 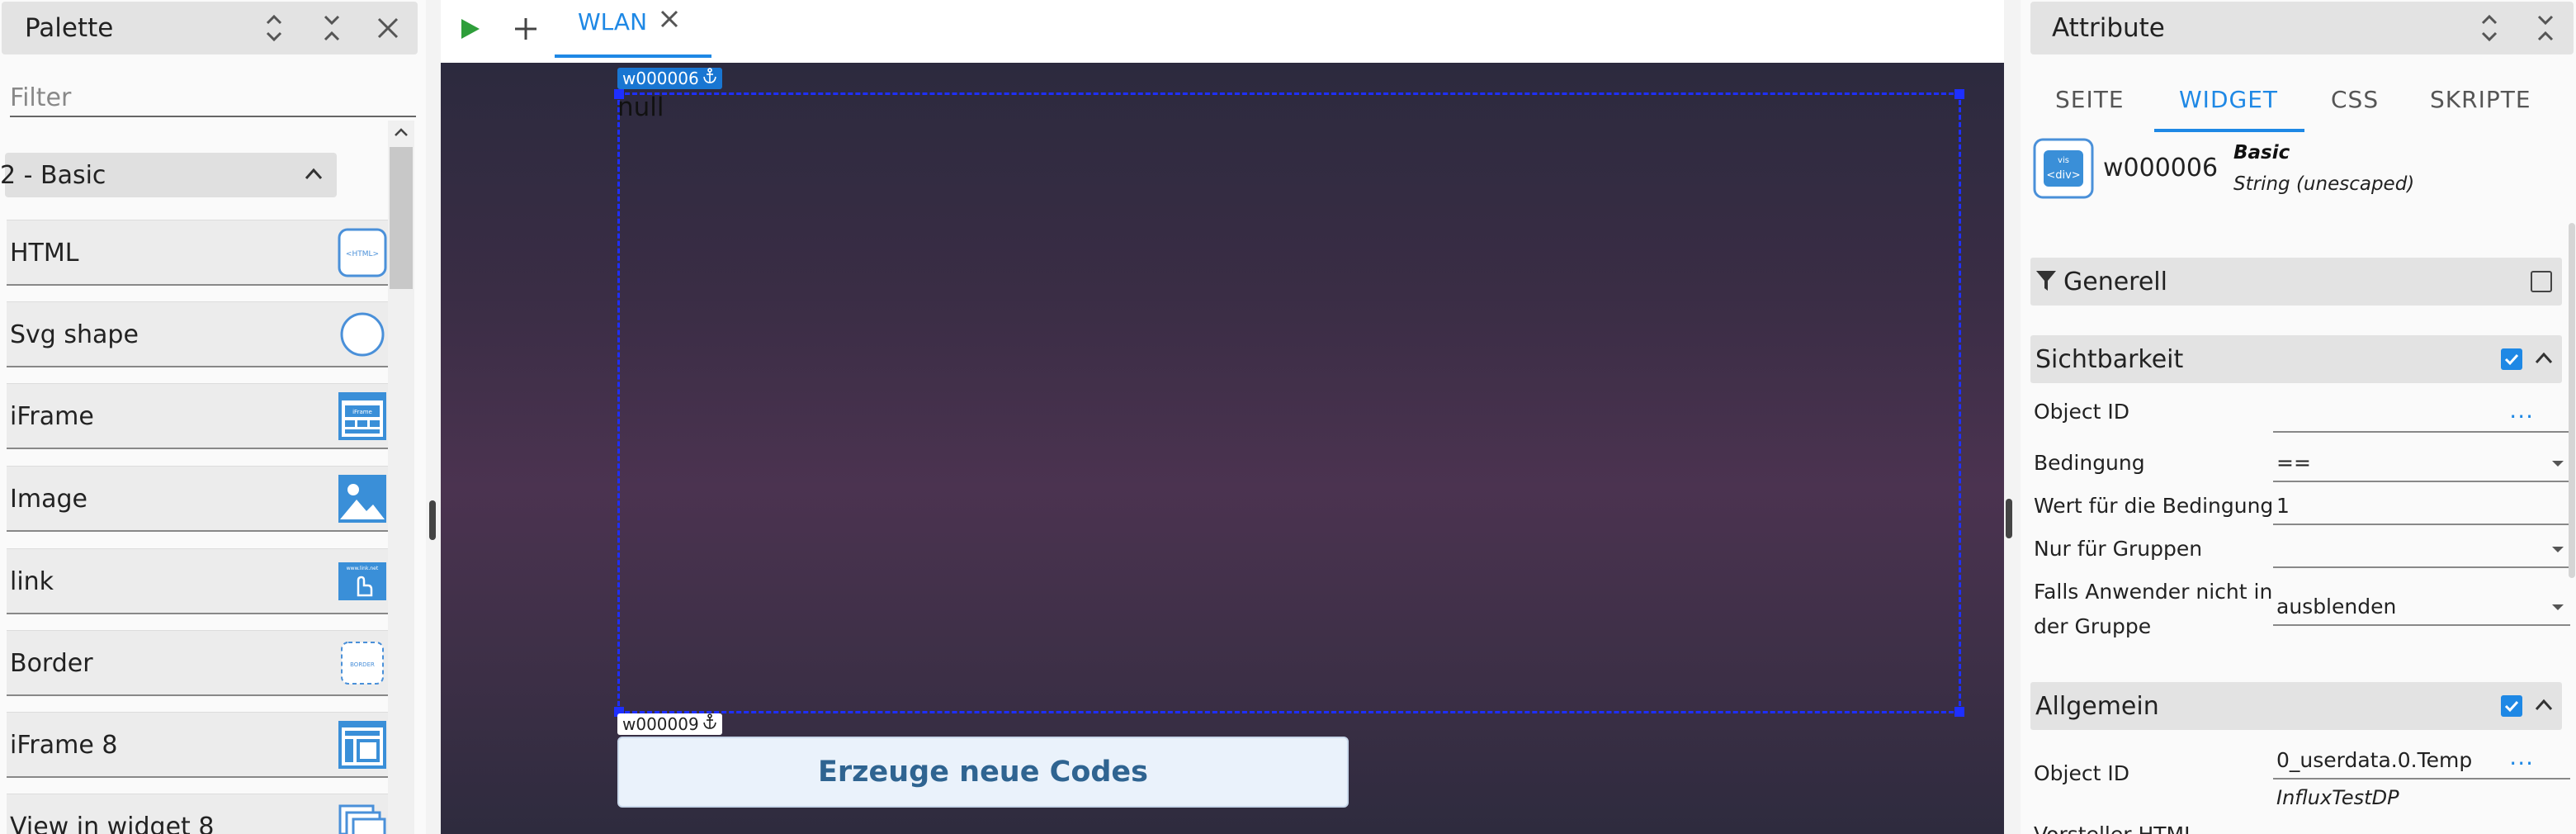 I want to click on svg-text: www.link.net, so click(x=363, y=568).